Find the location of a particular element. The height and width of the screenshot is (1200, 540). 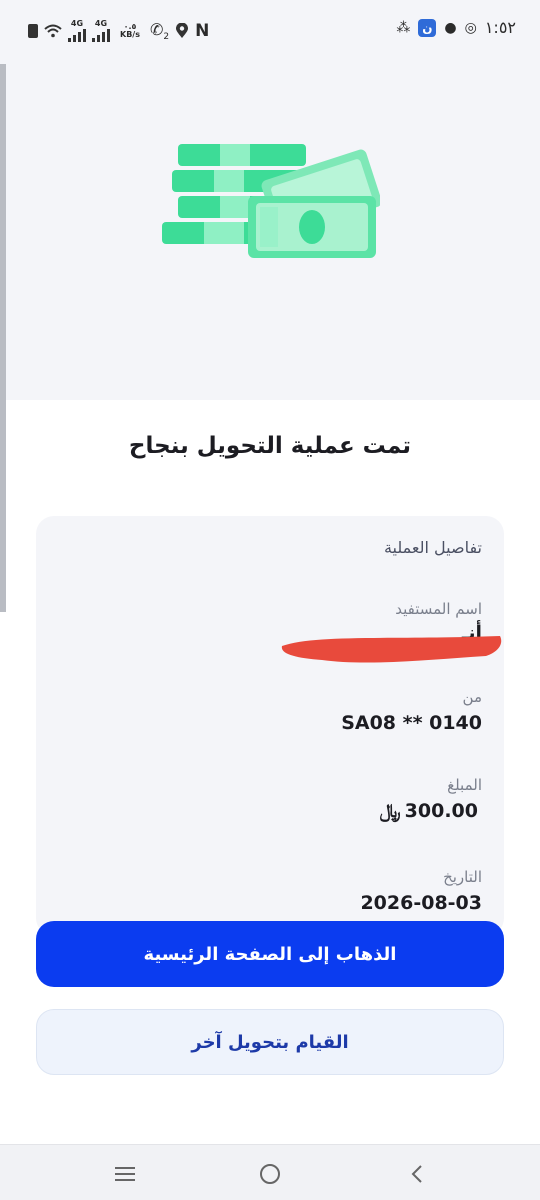

location-icon is located at coordinates (182, 31).